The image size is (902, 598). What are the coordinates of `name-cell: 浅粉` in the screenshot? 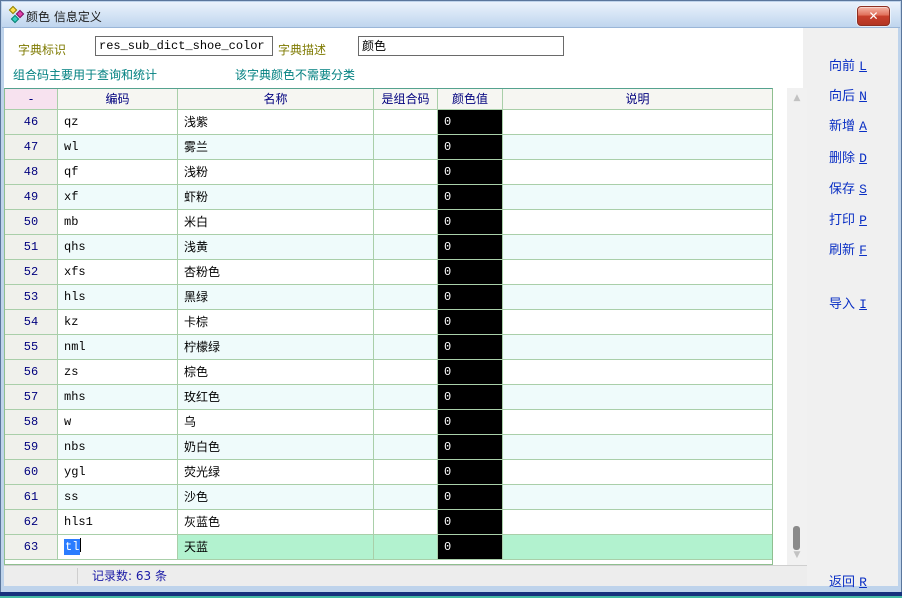 It's located at (276, 172).